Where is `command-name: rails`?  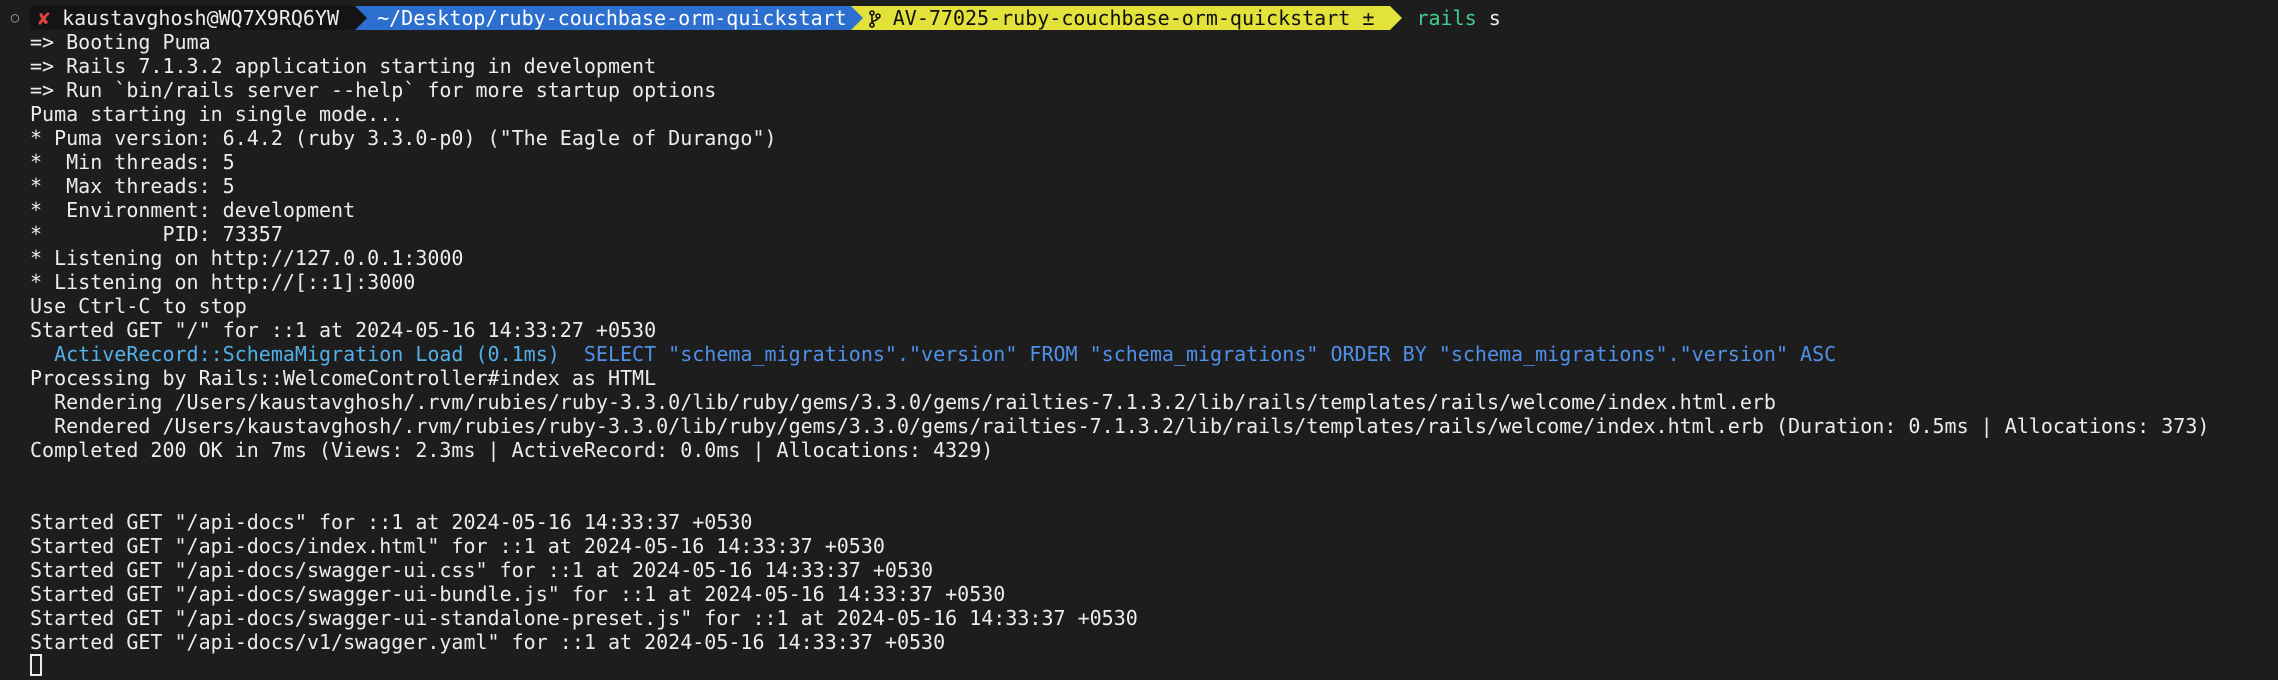 command-name: rails is located at coordinates (1446, 18).